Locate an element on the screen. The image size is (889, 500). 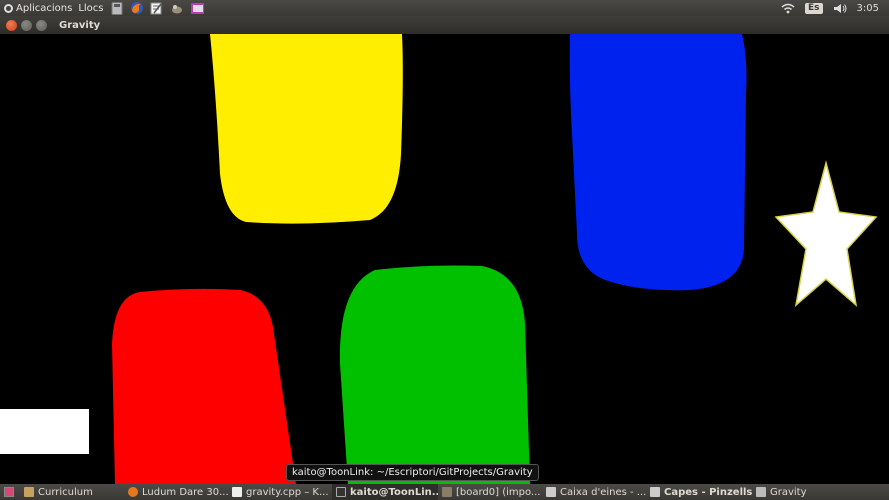
green-blob is located at coordinates (434, 374).